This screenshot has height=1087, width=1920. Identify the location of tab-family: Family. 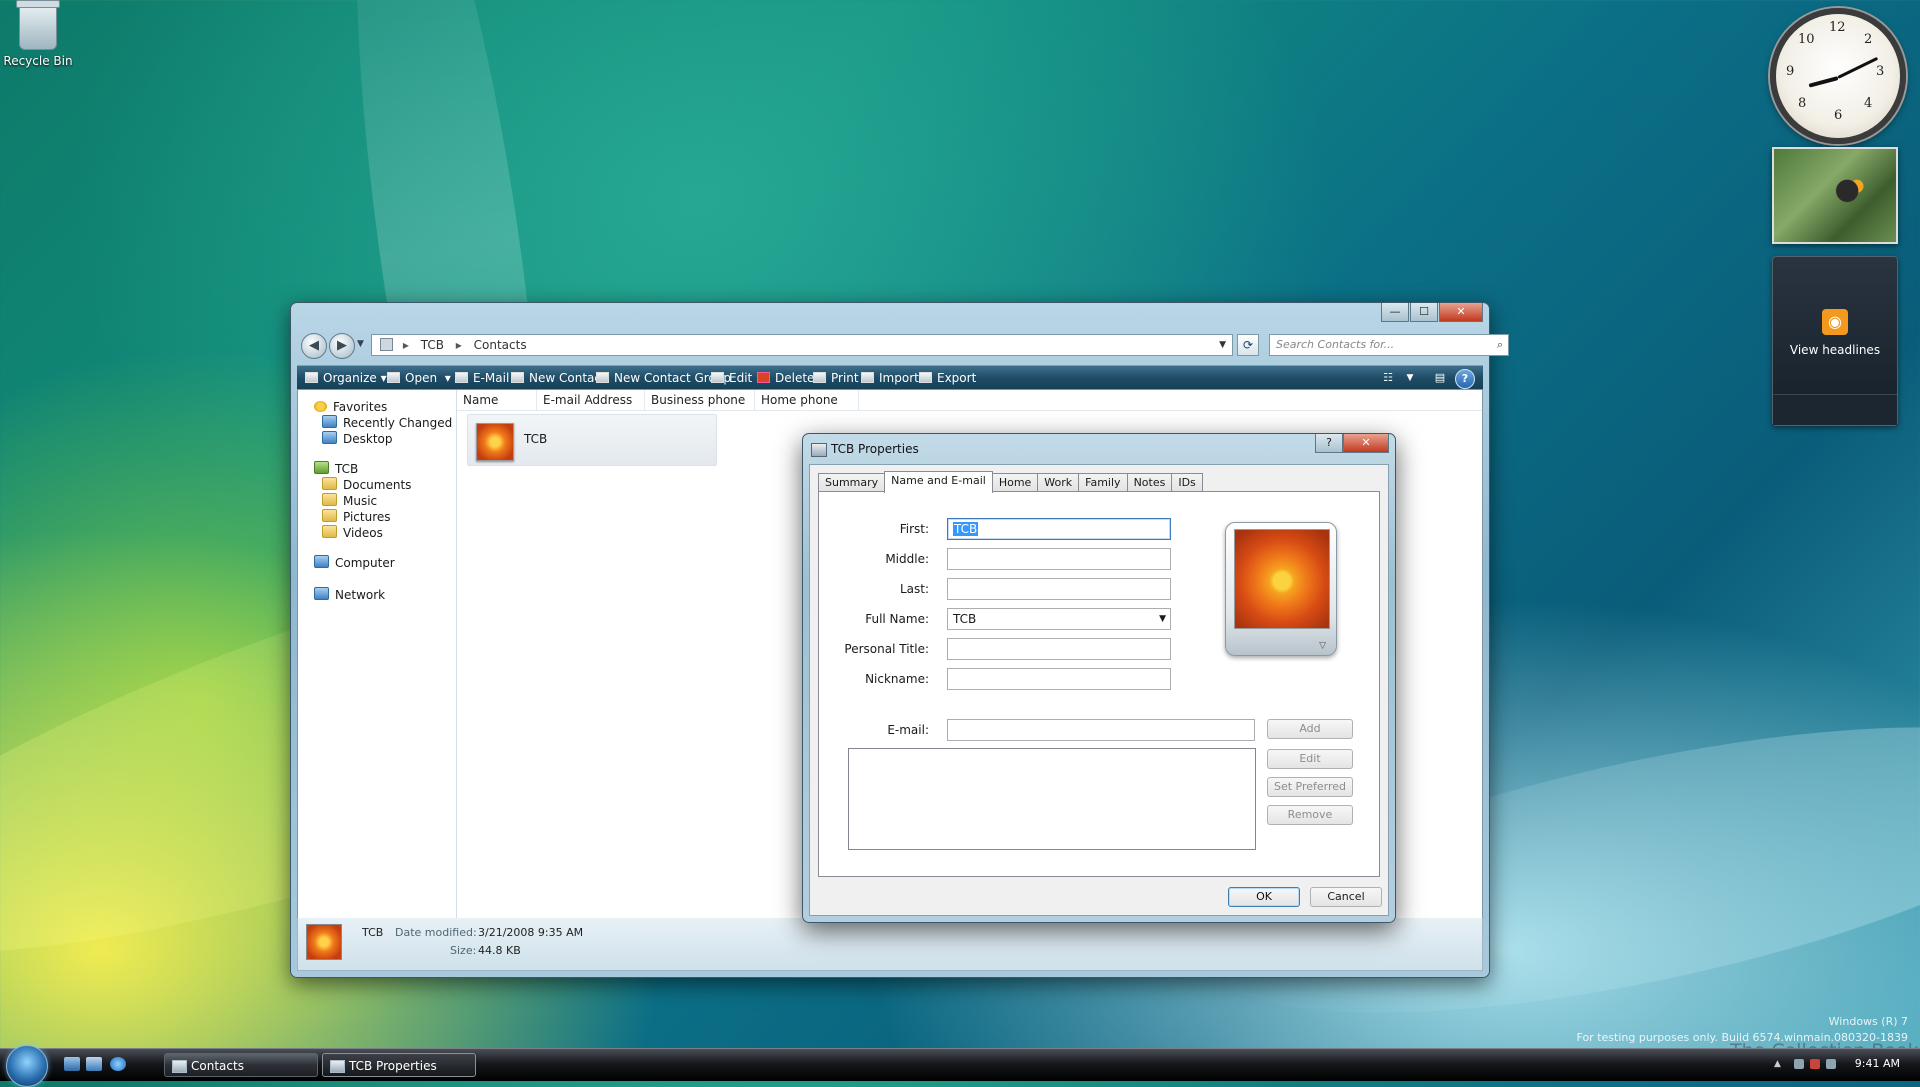
(1103, 482).